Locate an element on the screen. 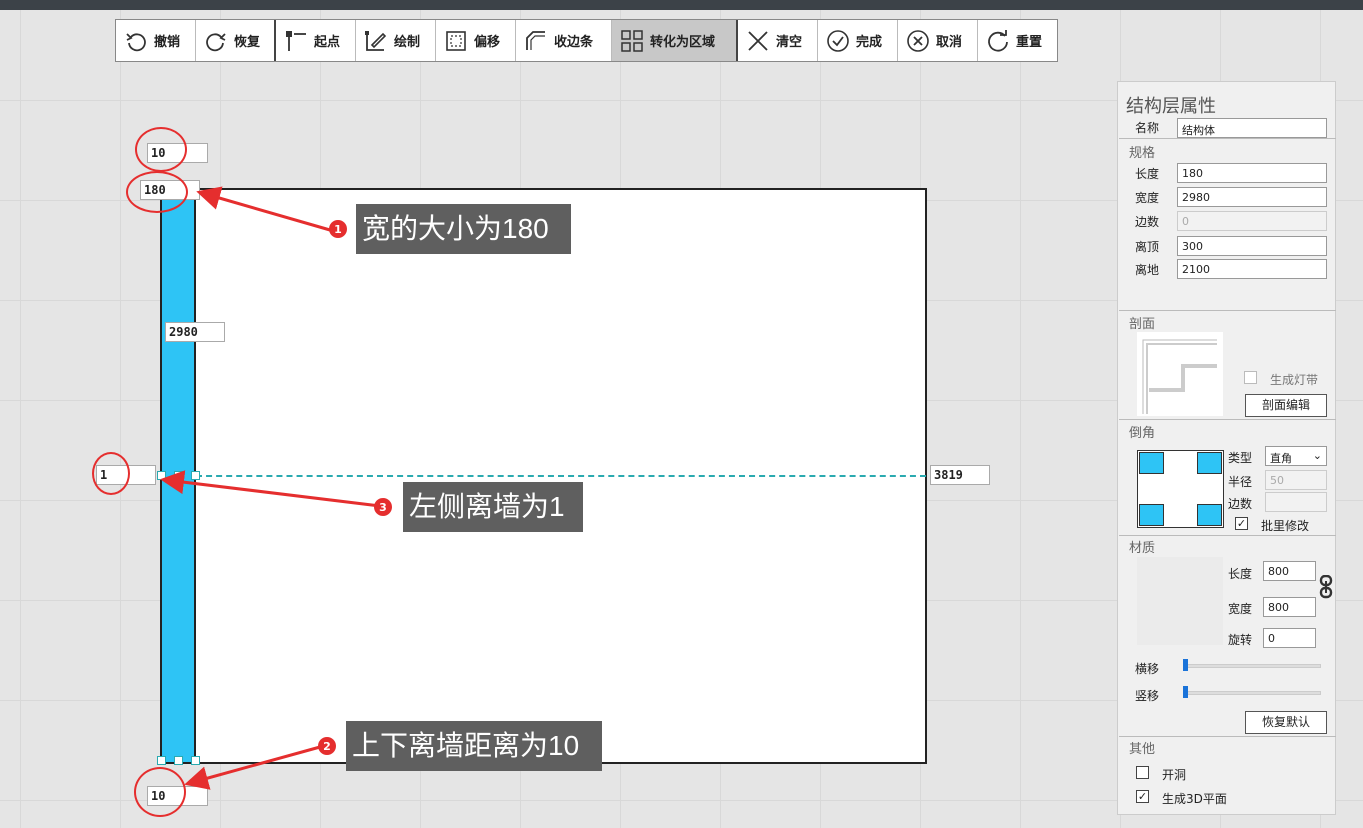  length-input: 2980 is located at coordinates (195, 332).